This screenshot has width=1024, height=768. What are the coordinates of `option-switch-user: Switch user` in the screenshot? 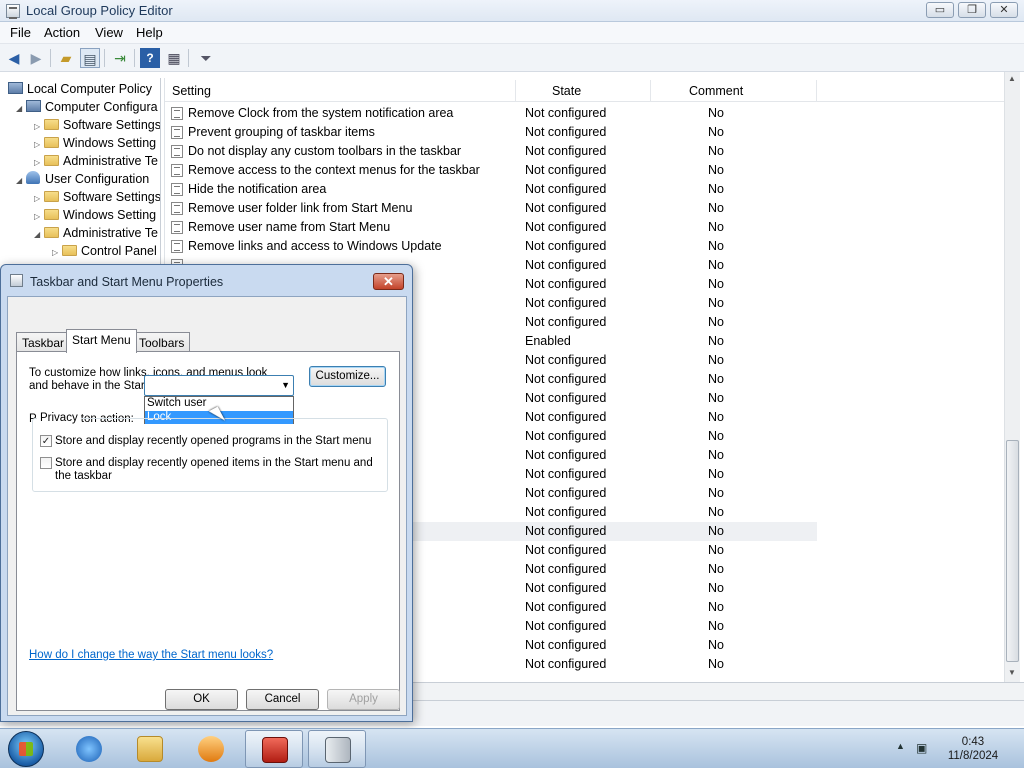 It's located at (219, 403).